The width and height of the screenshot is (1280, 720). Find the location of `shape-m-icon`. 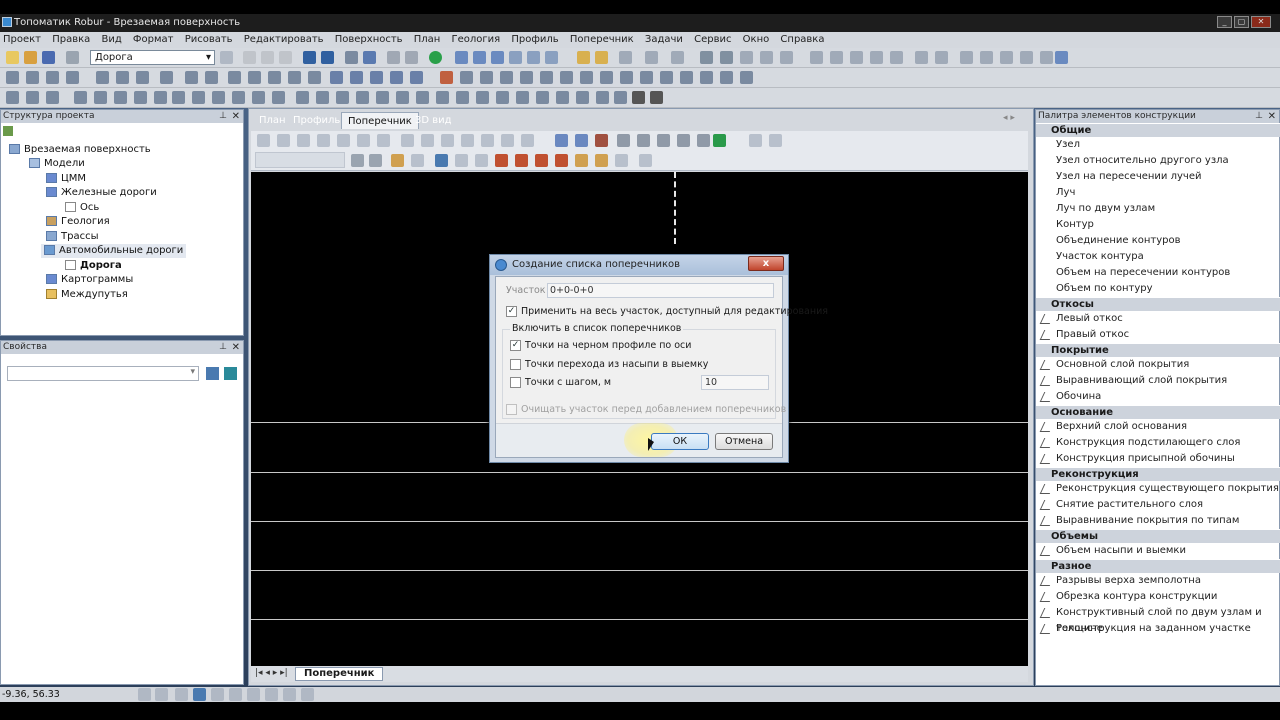

shape-m-icon is located at coordinates (706, 77).